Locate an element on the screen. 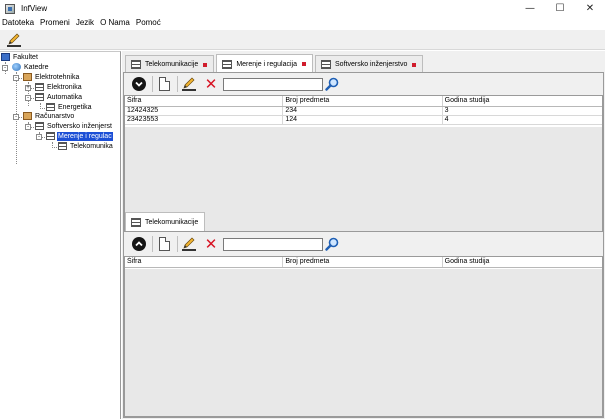 This screenshot has width=605, height=419. tree-collapse-katedre: - is located at coordinates (5, 68).